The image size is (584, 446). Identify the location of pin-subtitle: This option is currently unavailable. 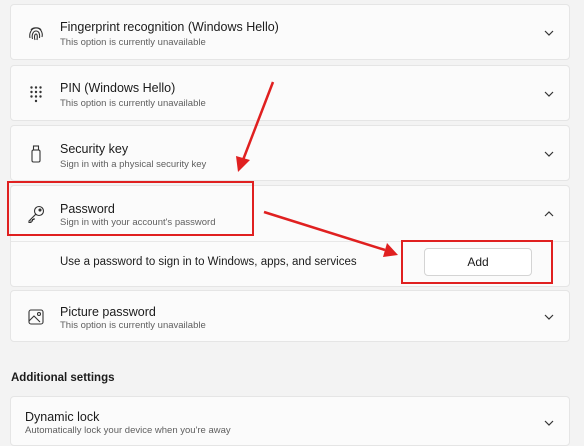
(133, 103).